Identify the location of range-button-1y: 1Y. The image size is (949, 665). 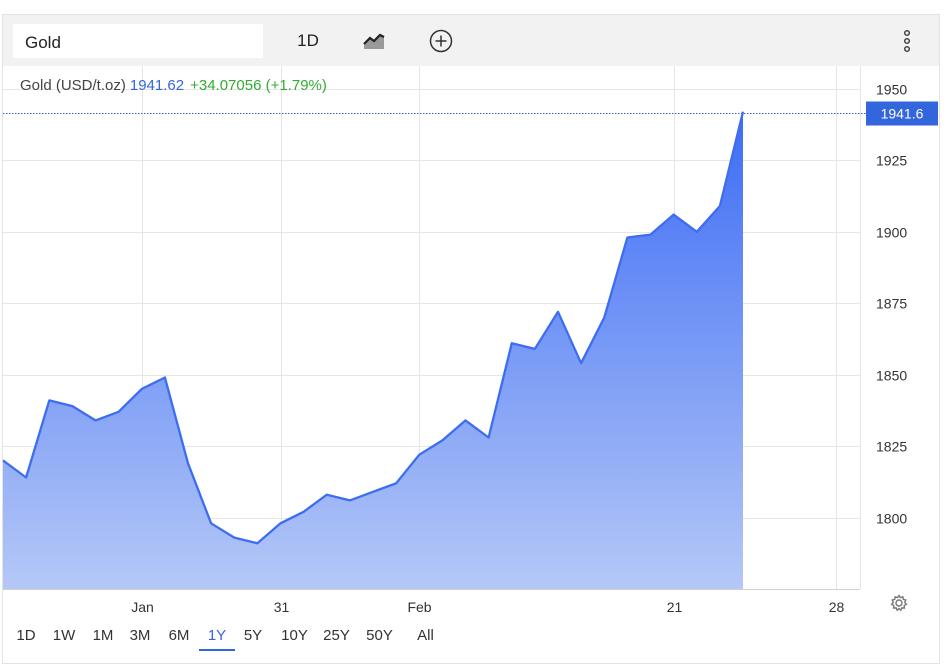
(217, 637).